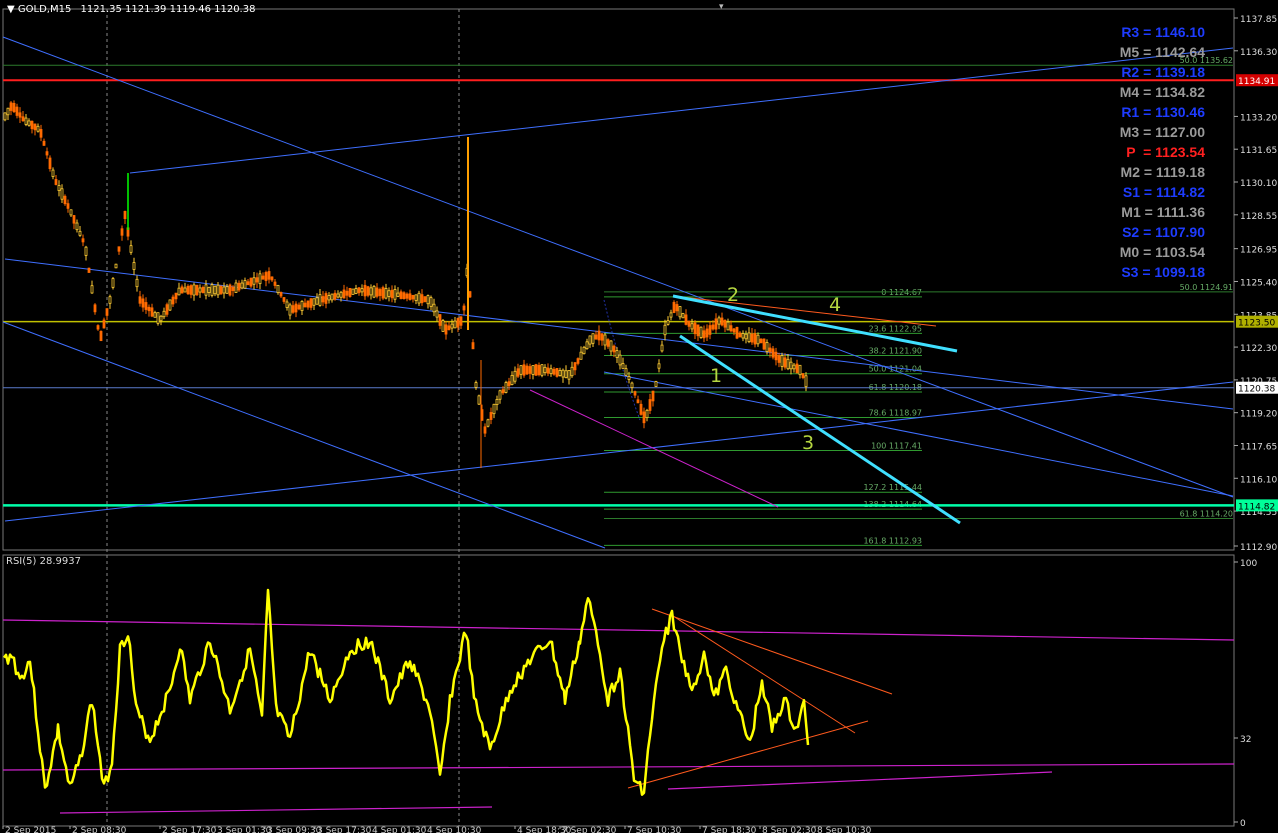 The image size is (1278, 833). What do you see at coordinates (622, 360) in the screenshot?
I see `dotted-curve` at bounding box center [622, 360].